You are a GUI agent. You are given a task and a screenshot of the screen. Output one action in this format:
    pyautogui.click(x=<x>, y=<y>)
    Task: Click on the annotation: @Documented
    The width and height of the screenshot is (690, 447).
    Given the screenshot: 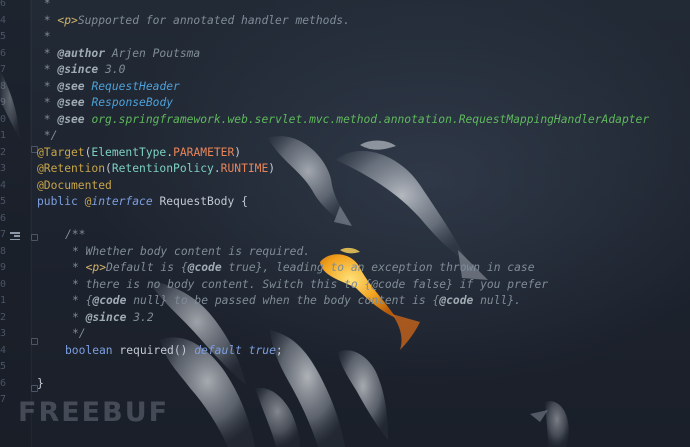 What is the action you would take?
    pyautogui.click(x=74, y=185)
    